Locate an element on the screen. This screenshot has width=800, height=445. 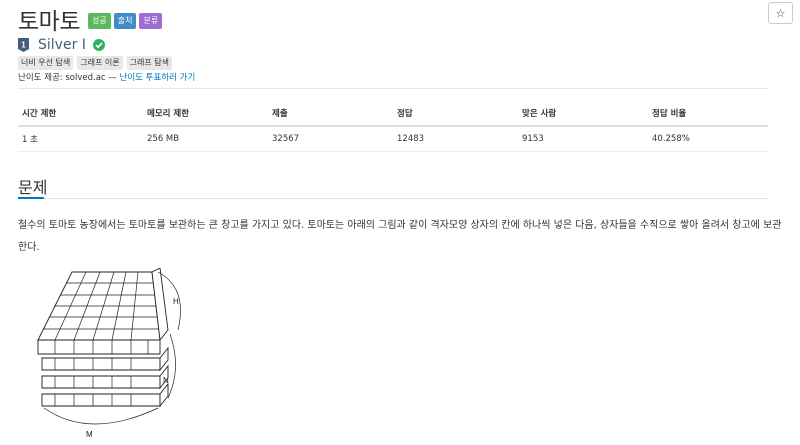
star-icon: ☆ is located at coordinates (780, 13).